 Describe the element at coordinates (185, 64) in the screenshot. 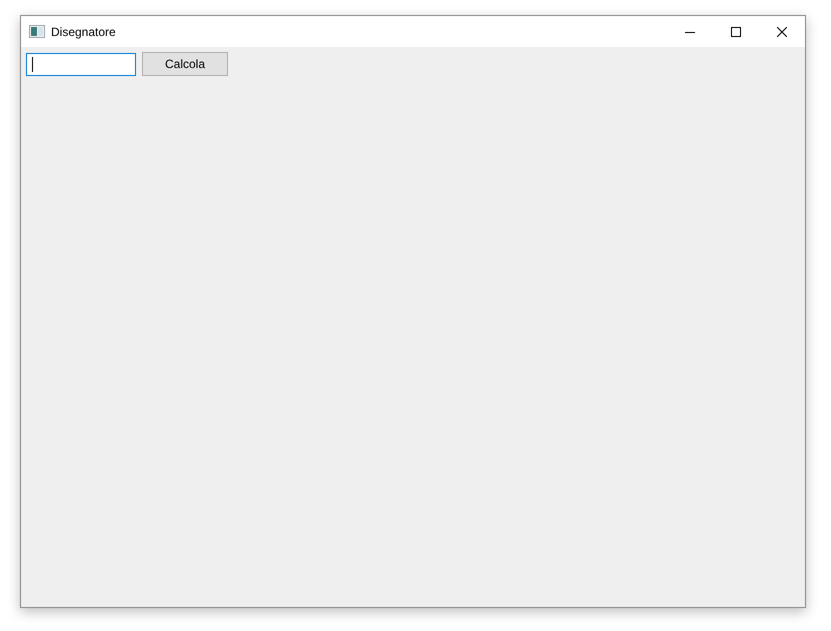

I see `calculate-button: Calcola` at that location.